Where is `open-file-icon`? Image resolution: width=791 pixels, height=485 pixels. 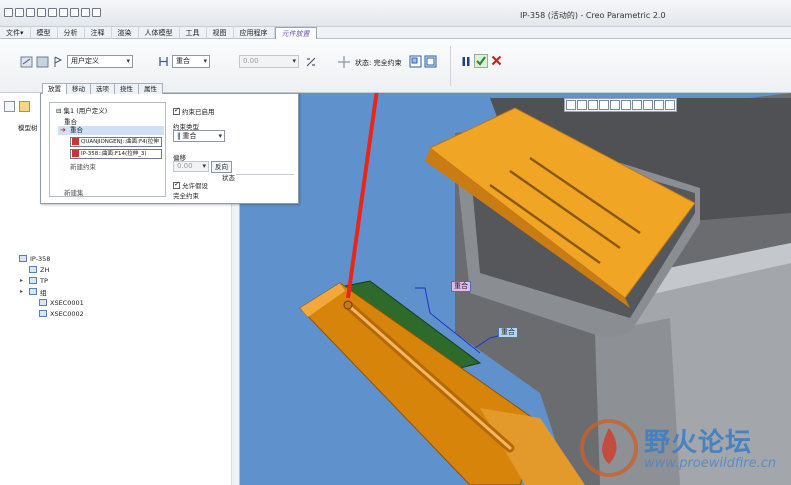
open-file-icon is located at coordinates (19, 12).